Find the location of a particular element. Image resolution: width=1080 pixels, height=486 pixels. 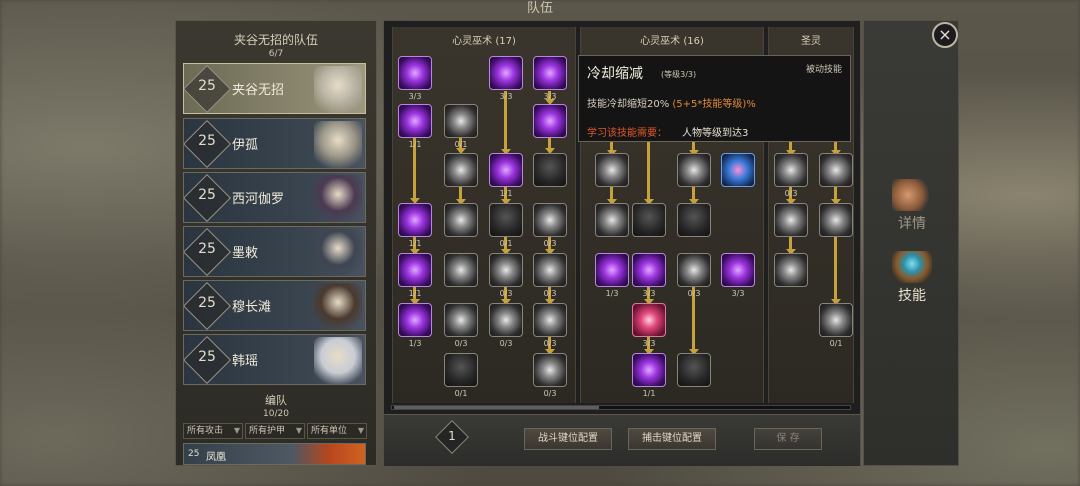

team-member-row: 25 西河伽罗 is located at coordinates (274, 197).